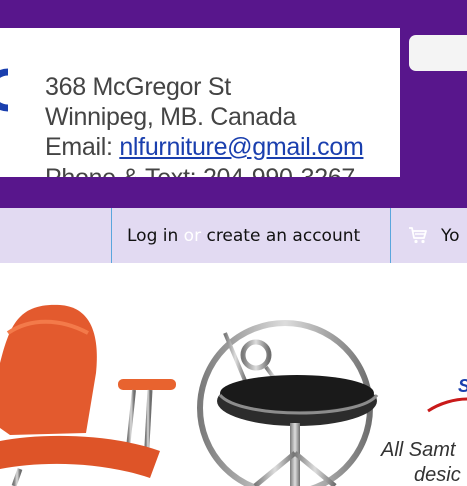 The height and width of the screenshot is (486, 467). What do you see at coordinates (437, 475) in the screenshot?
I see `promo-caption-line2: desic` at bounding box center [437, 475].